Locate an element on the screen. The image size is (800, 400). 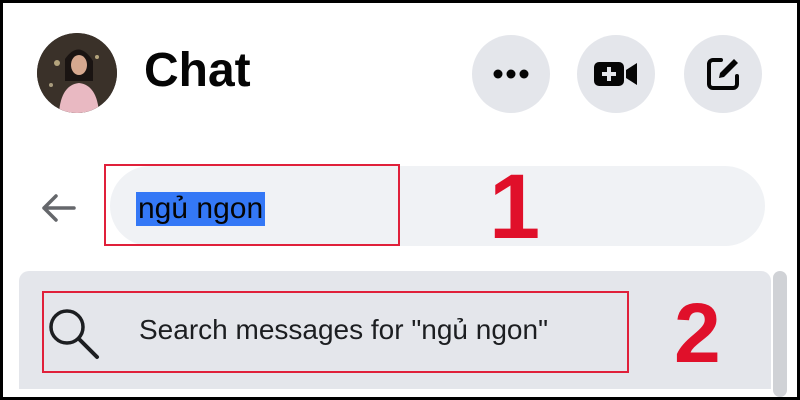
annotation-number-2: 2 is located at coordinates (697, 333).